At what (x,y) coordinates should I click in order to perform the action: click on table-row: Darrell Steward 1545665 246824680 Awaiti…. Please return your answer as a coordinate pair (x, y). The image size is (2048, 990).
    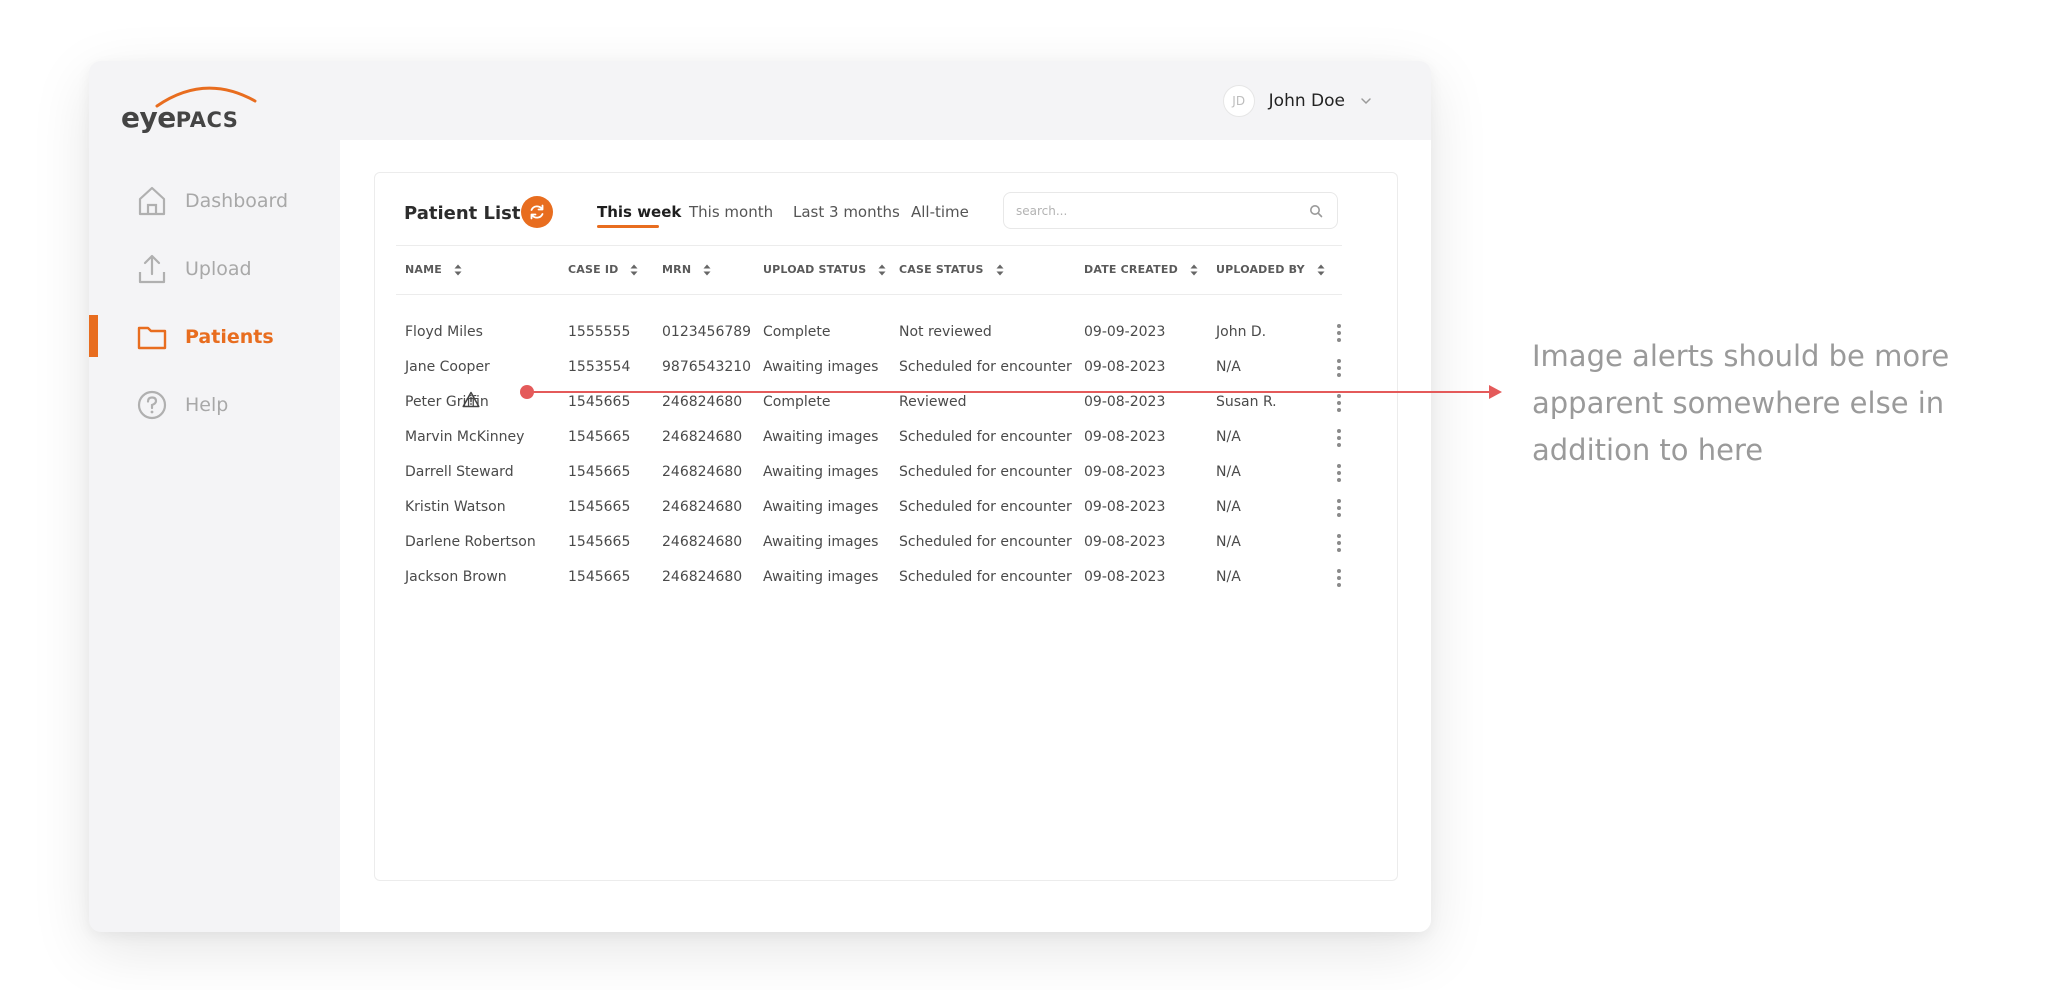
    Looking at the image, I should click on (887, 472).